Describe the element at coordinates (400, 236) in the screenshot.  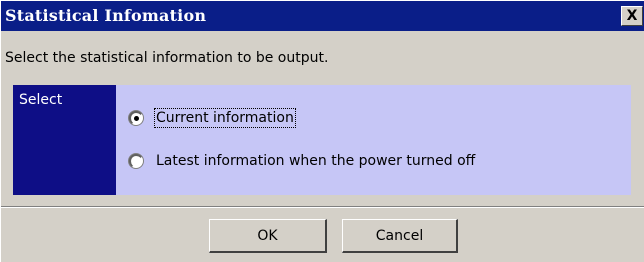
I see `cancel-button: Cancel` at that location.